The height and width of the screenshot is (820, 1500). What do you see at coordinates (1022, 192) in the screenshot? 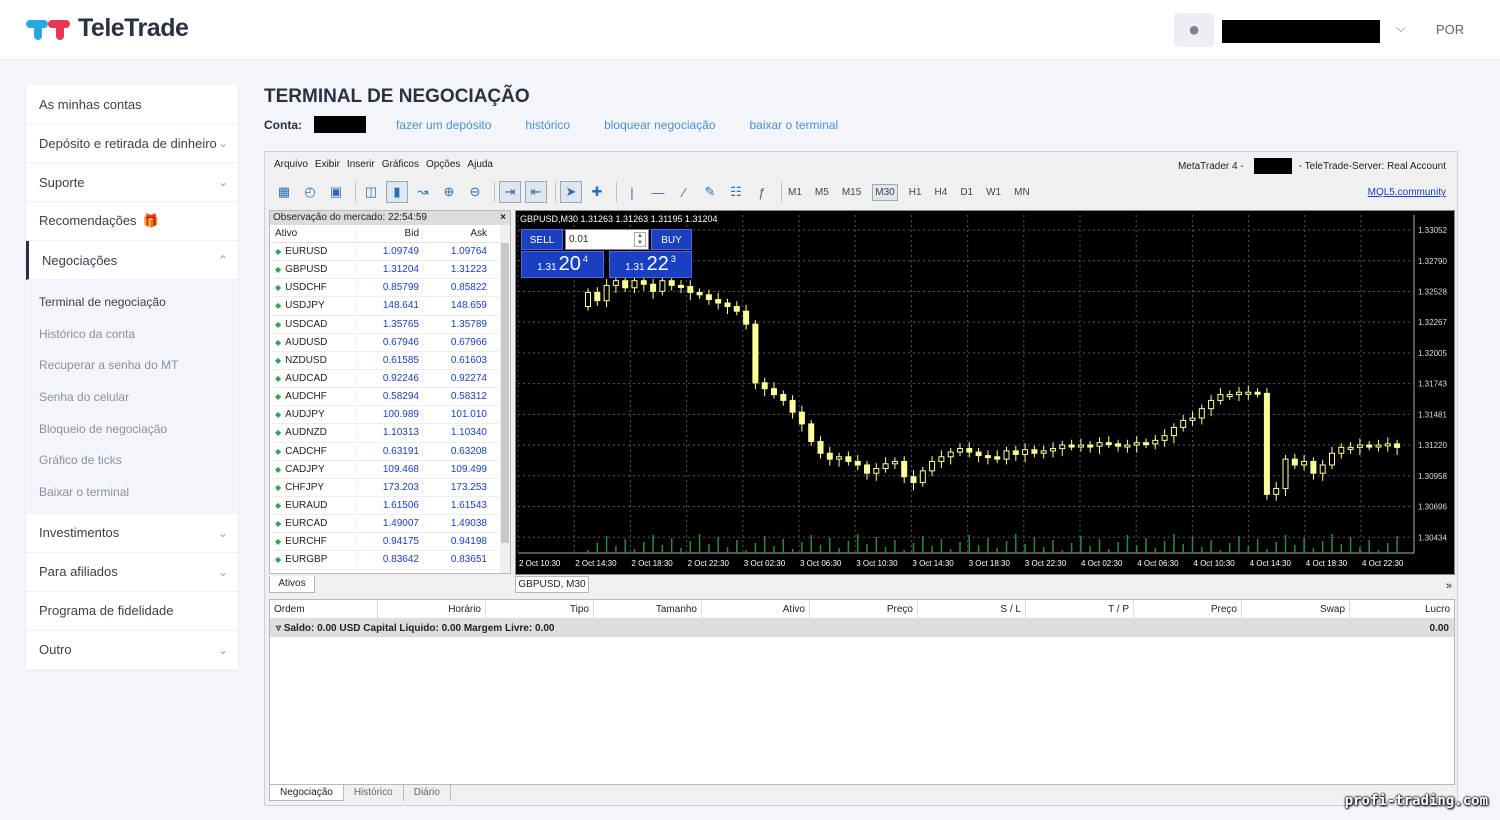
I see `timeframe-mn: MN` at bounding box center [1022, 192].